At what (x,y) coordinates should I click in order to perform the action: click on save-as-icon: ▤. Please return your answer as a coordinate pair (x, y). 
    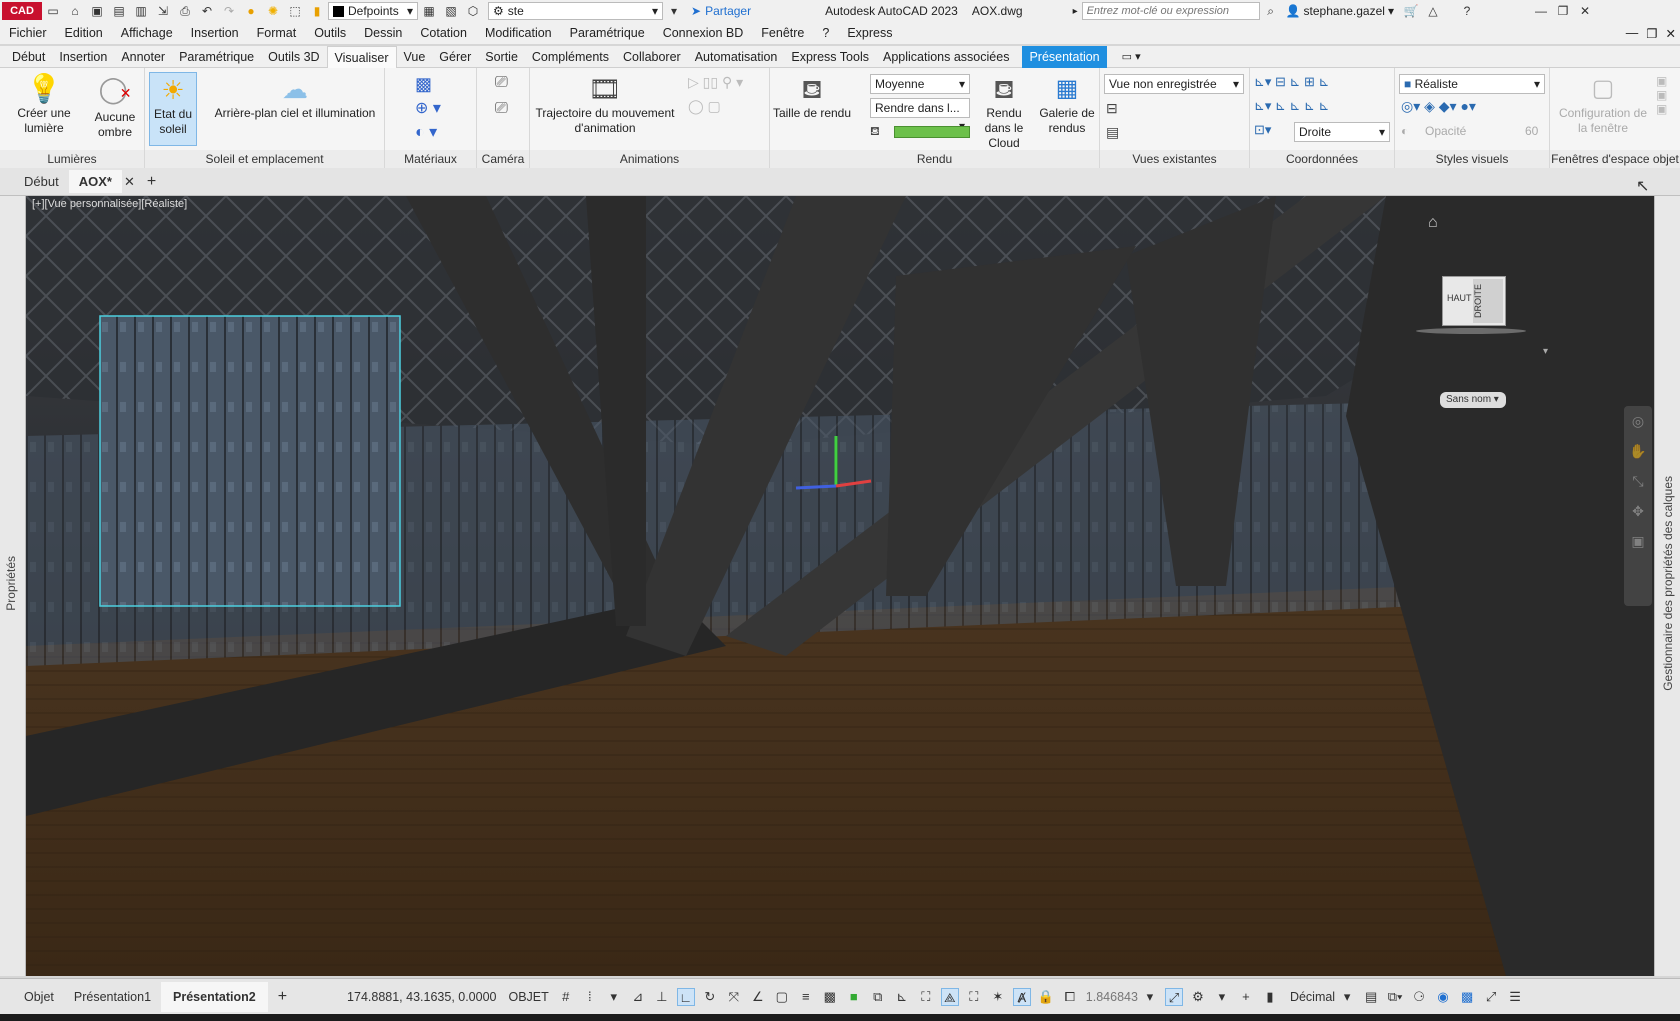
    Looking at the image, I should click on (119, 11).